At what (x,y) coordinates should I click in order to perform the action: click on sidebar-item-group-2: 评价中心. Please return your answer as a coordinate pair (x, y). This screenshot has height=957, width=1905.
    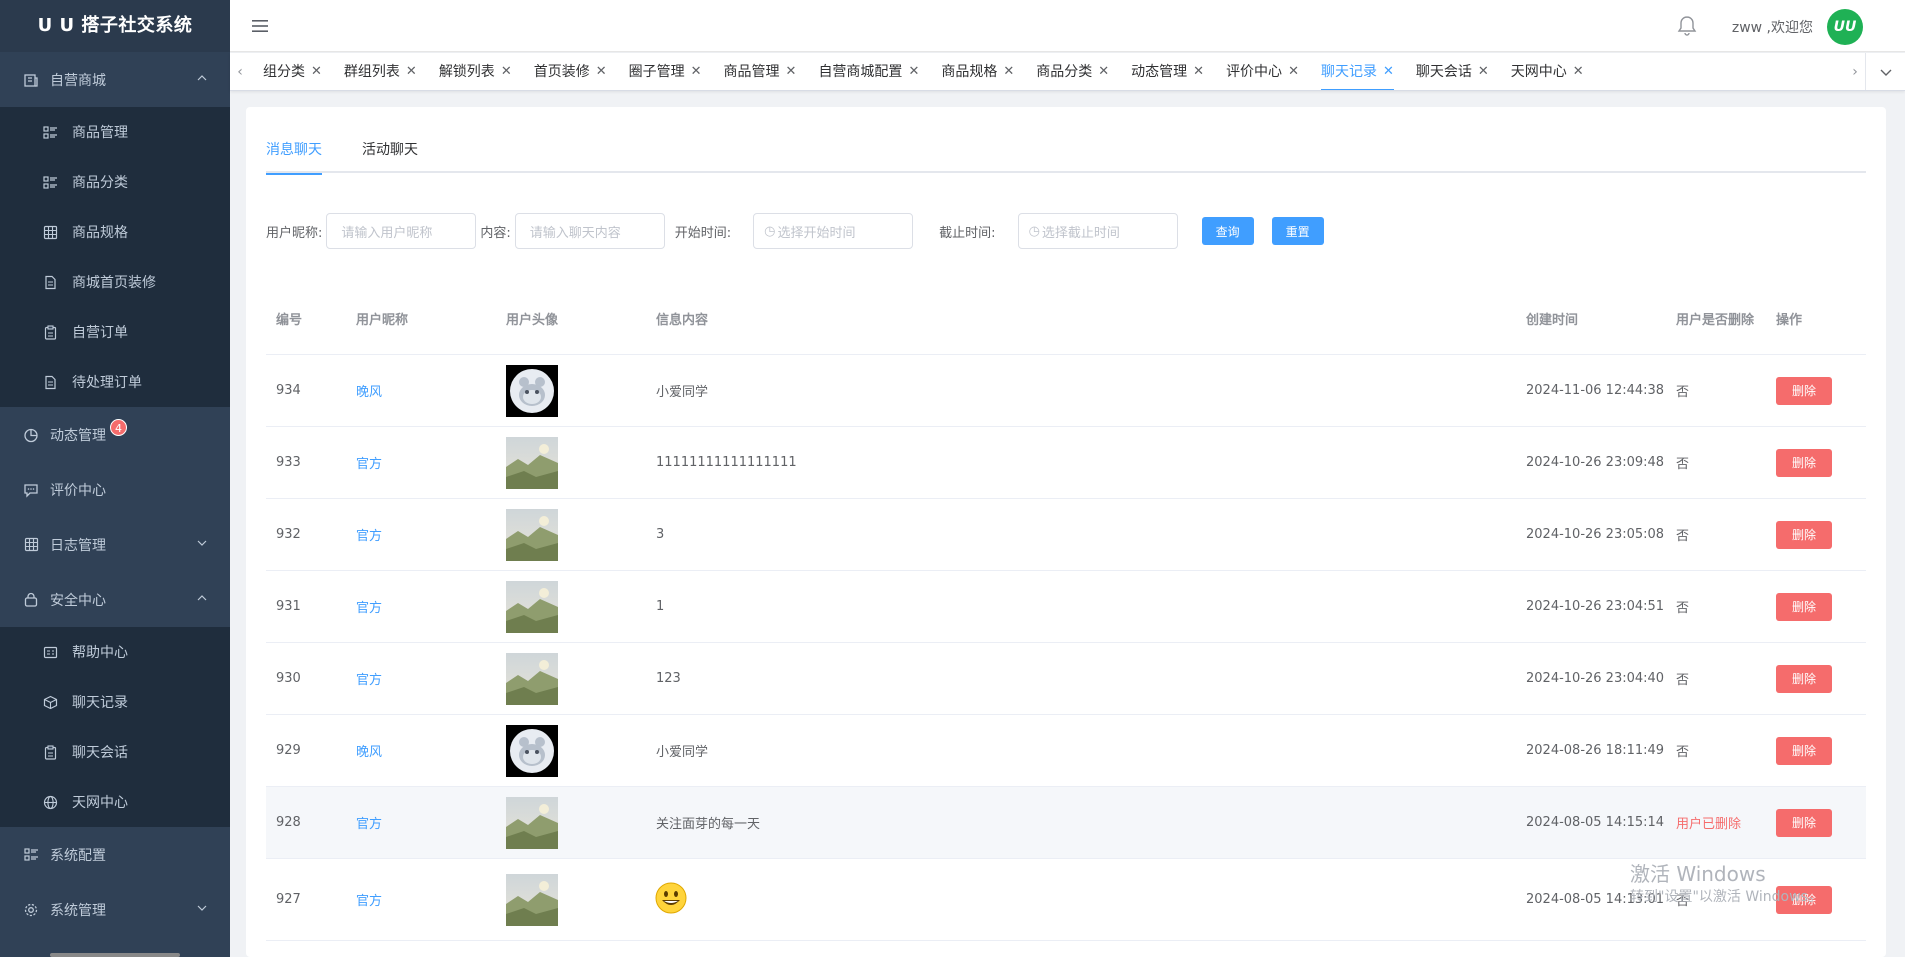
    Looking at the image, I should click on (115, 489).